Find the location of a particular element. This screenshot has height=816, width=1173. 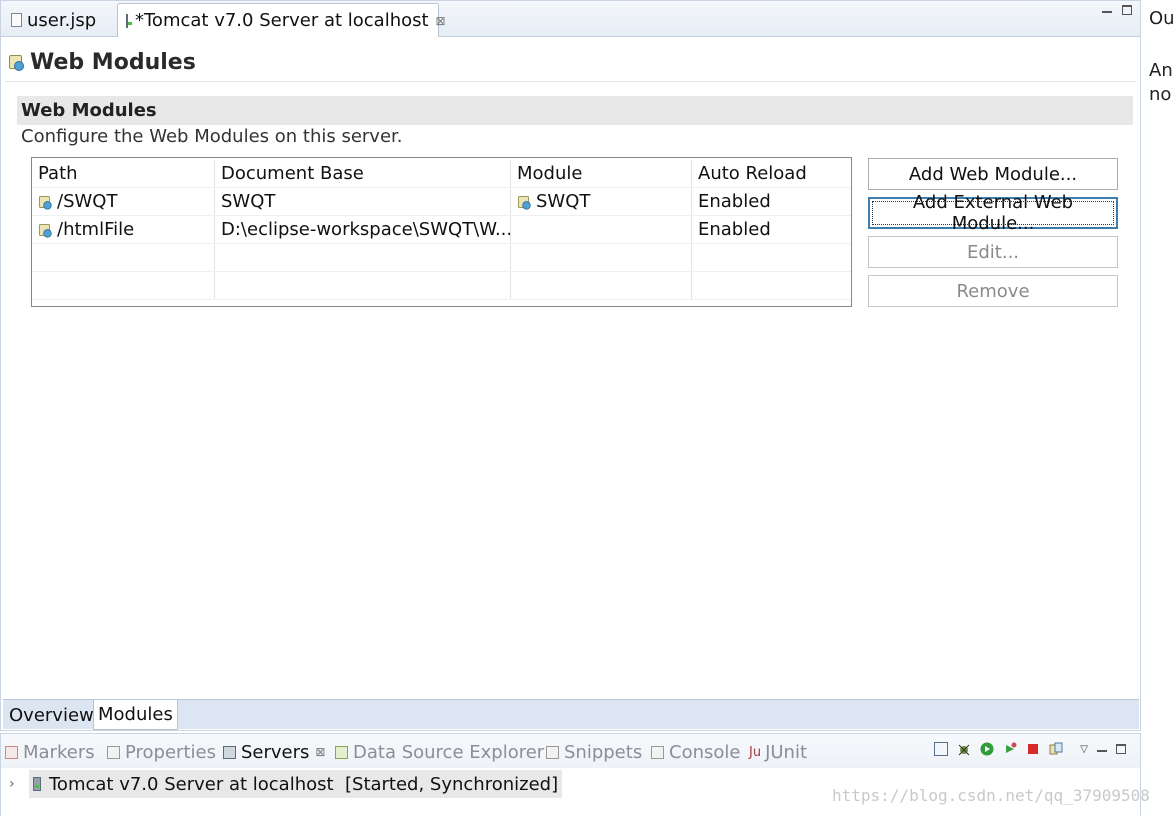

tab-label: Snippets is located at coordinates (603, 752).